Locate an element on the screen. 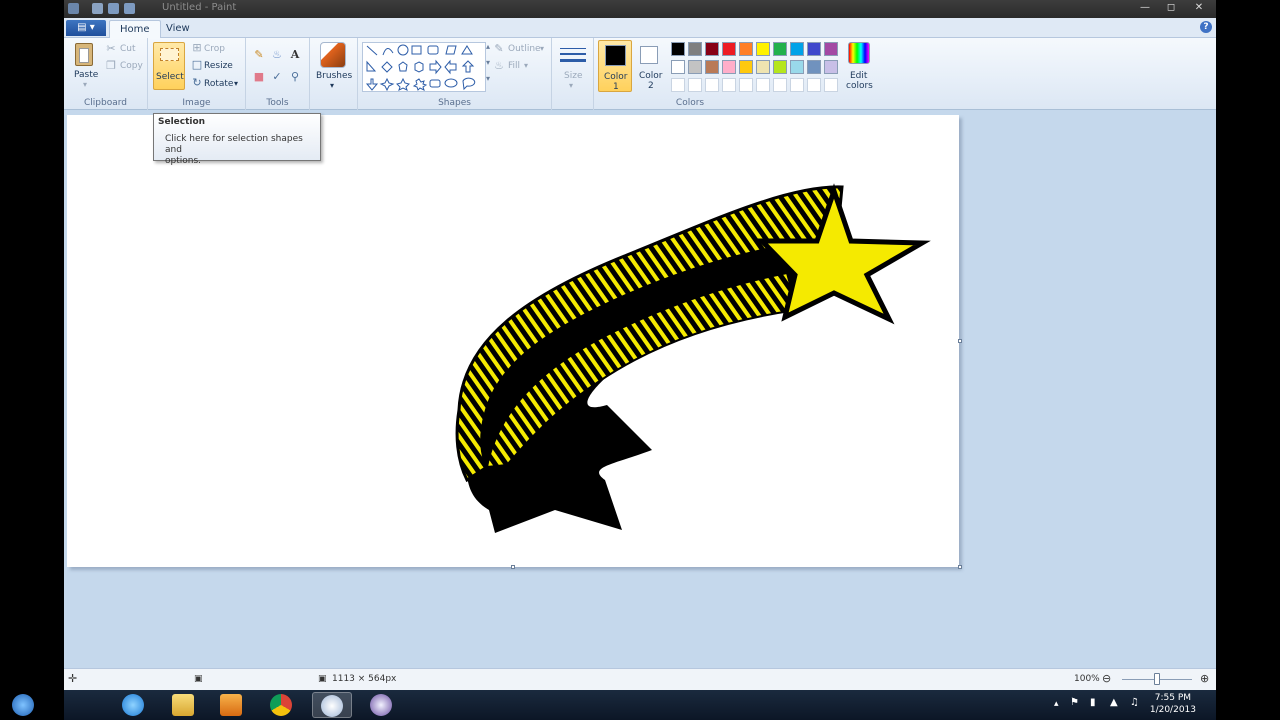  edit-colors-label-2: colors is located at coordinates (859, 86).